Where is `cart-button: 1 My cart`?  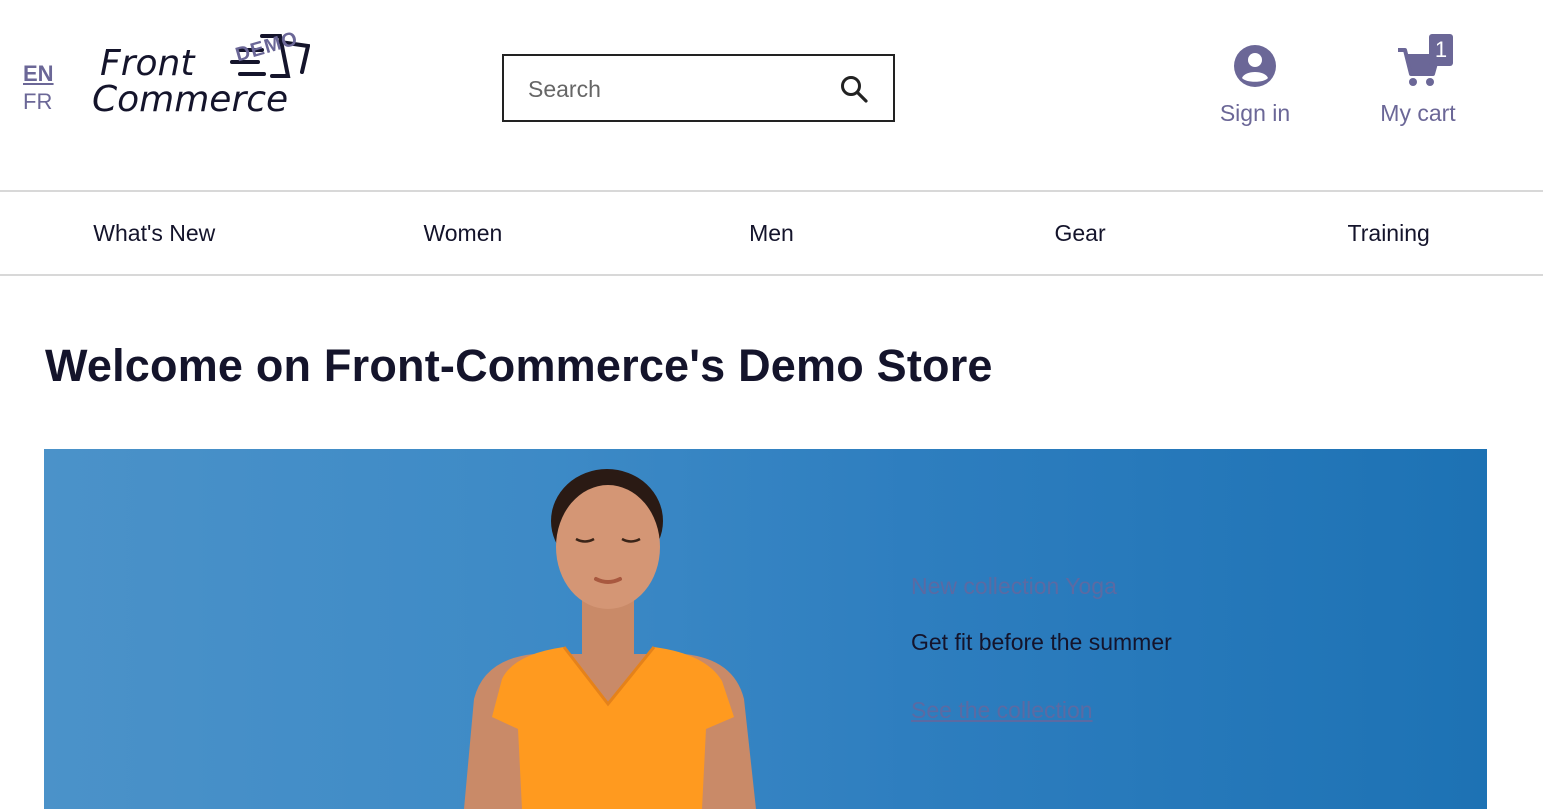
cart-button: 1 My cart is located at coordinates (1418, 80).